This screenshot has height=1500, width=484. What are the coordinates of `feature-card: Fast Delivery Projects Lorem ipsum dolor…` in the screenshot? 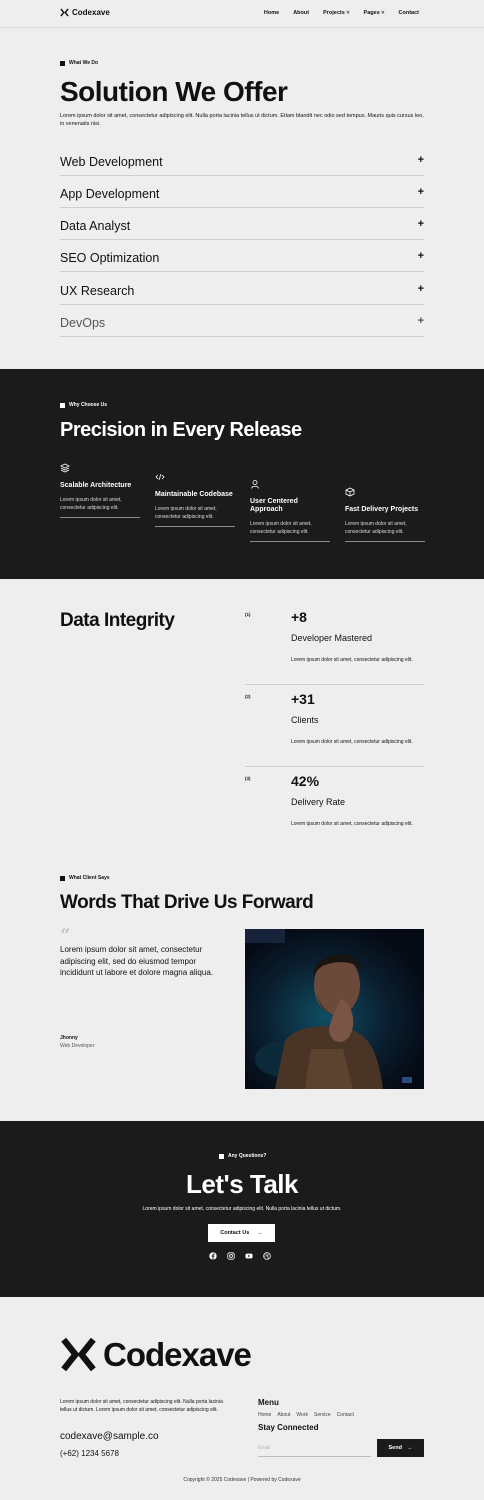 It's located at (385, 514).